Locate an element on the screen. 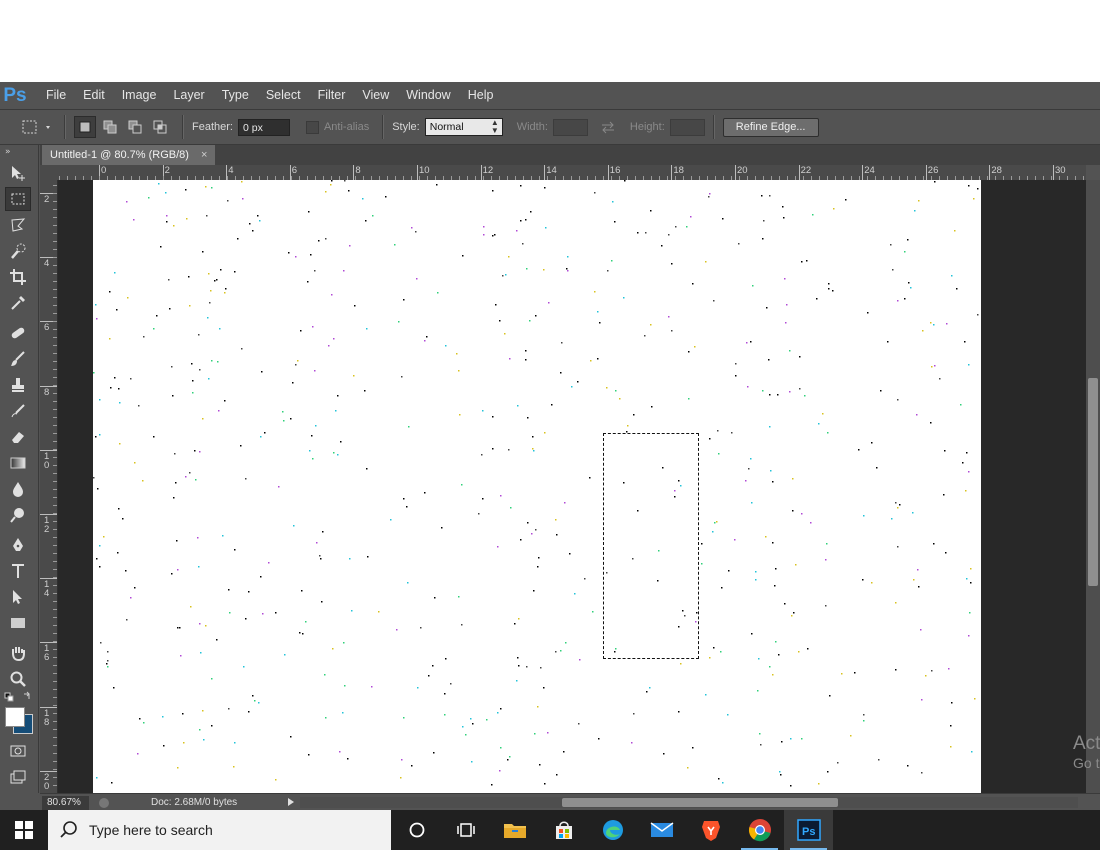 This screenshot has height=850, width=1100. crop-tool is located at coordinates (18, 277).